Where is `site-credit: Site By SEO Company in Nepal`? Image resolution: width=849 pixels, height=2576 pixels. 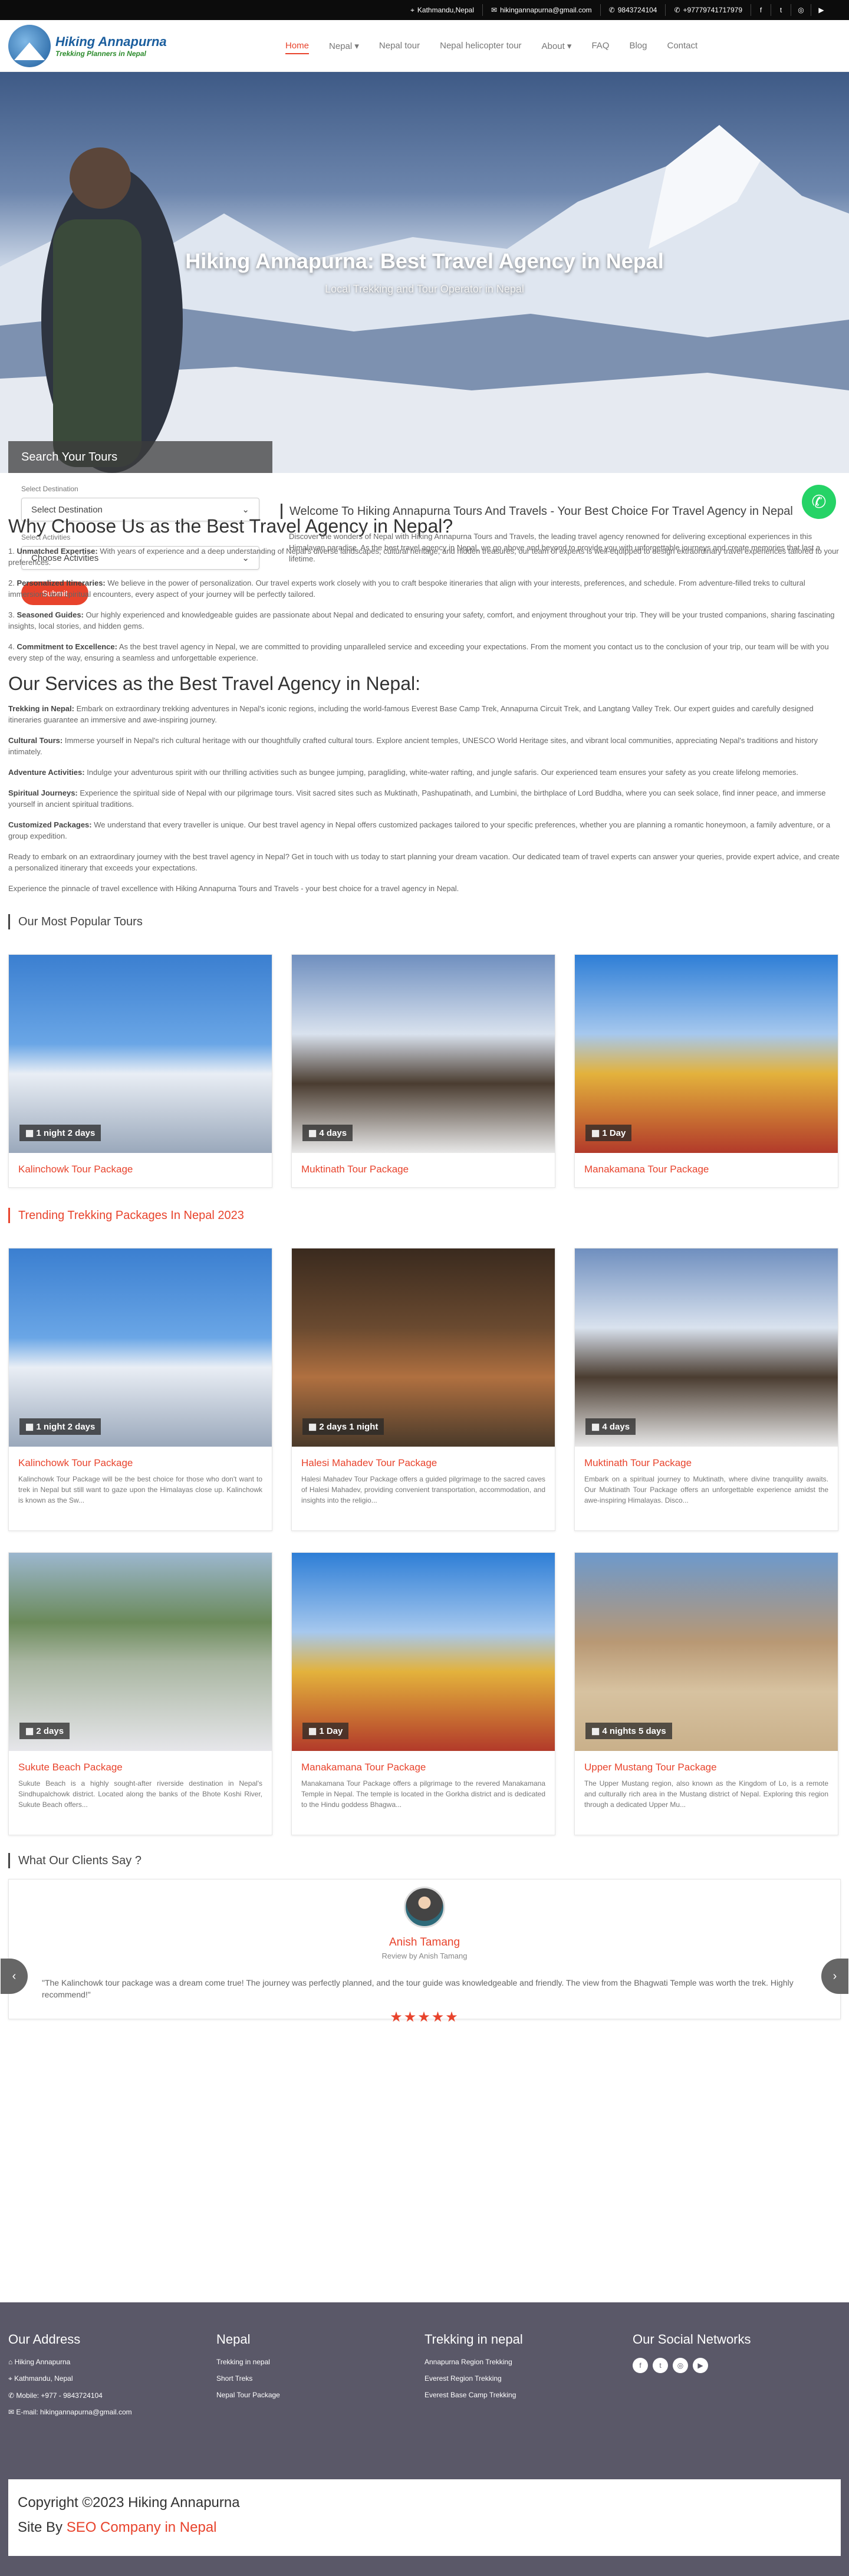
site-credit: Site By SEO Company in Nepal is located at coordinates (117, 2527).